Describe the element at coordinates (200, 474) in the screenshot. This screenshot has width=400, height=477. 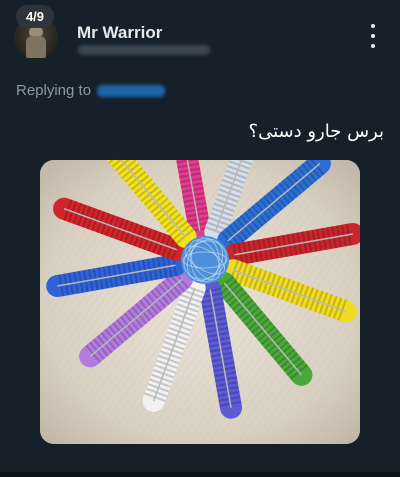
I see `bottom-divider` at that location.